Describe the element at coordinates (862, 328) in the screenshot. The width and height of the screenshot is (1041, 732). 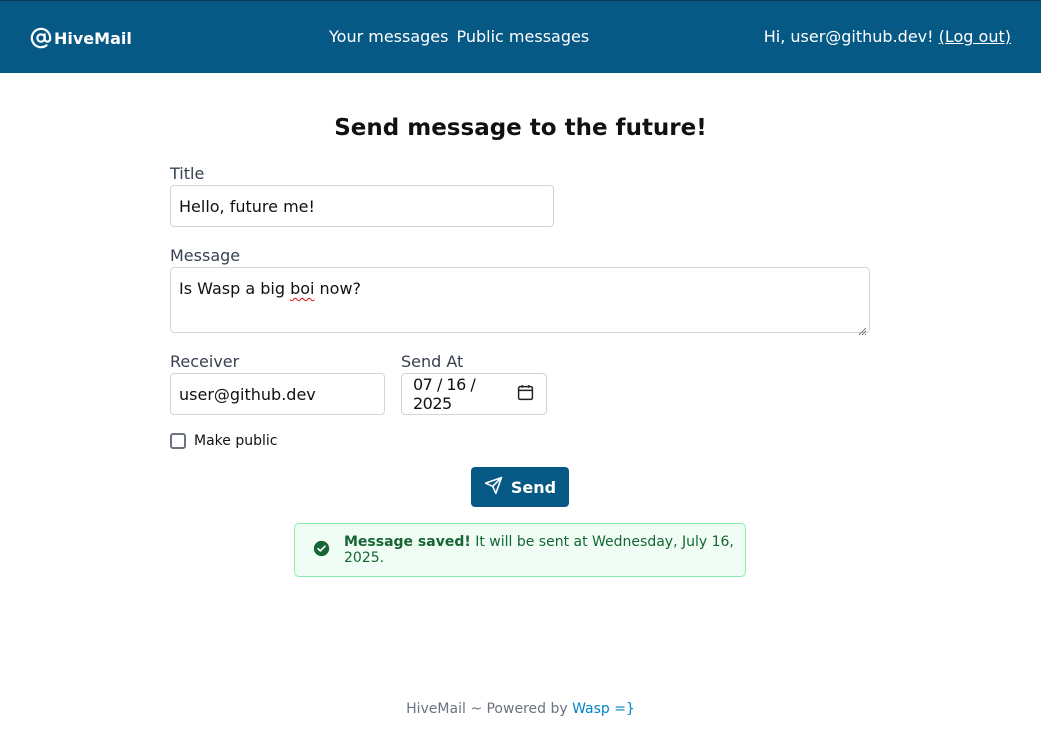
I see `resize-handle-icon` at that location.